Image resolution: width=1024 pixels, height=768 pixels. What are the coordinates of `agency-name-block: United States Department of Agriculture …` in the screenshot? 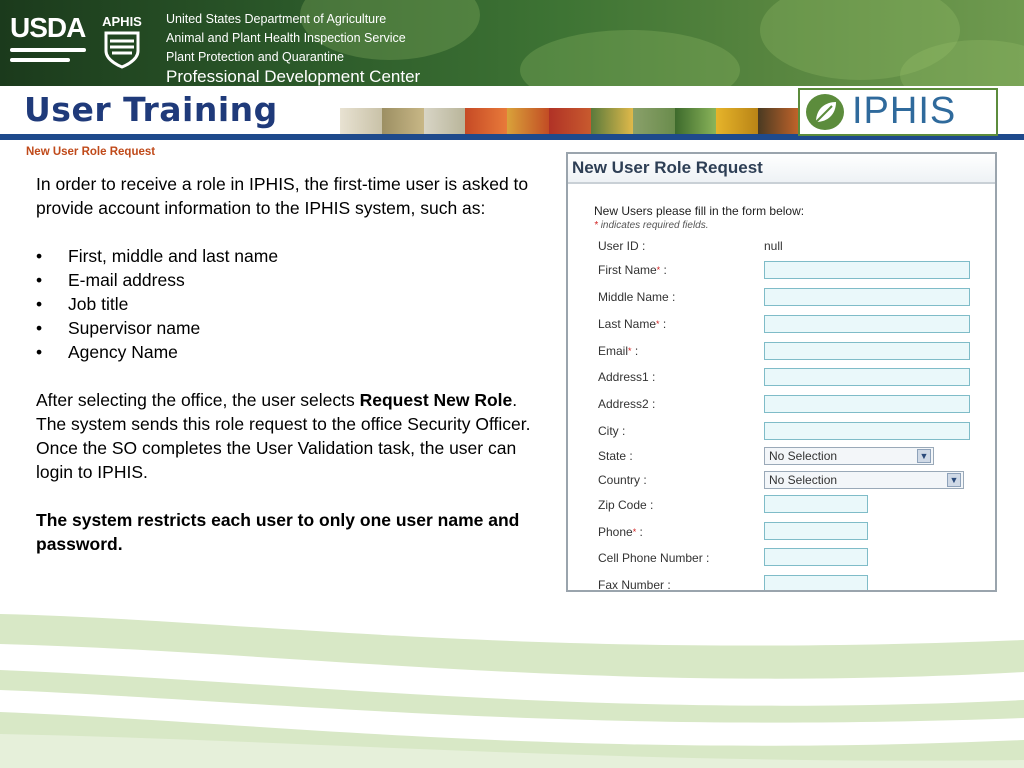 It's located at (293, 48).